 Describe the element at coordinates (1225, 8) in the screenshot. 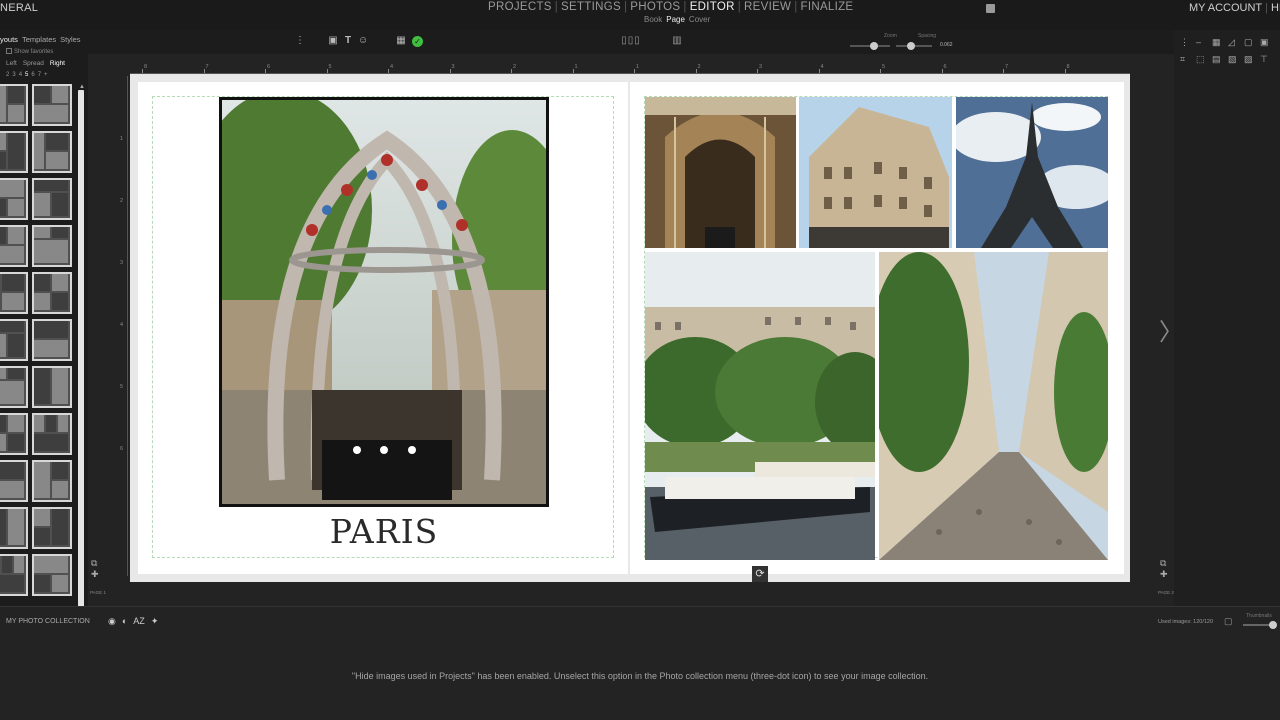

I see `nav-my-account: MY ACCOUNT` at that location.